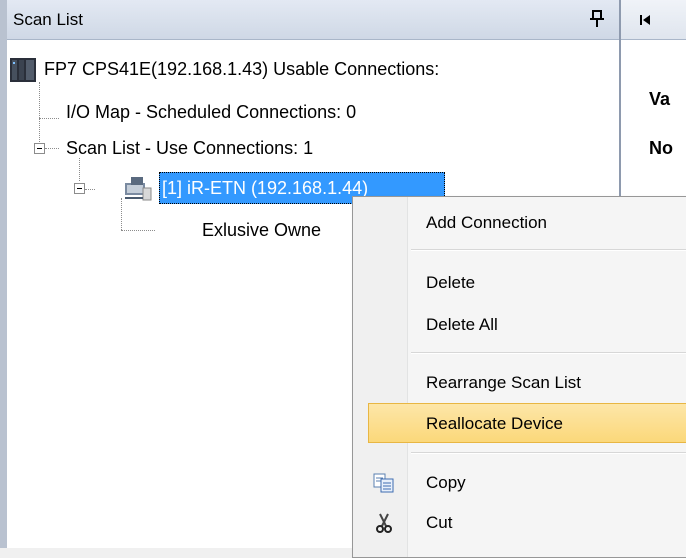  I want to click on pane-header: Scan List, so click(313, 20).